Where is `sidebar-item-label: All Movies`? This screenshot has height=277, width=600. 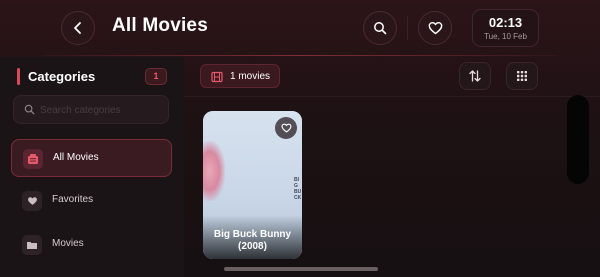
sidebar-item-label: All Movies is located at coordinates (76, 157).